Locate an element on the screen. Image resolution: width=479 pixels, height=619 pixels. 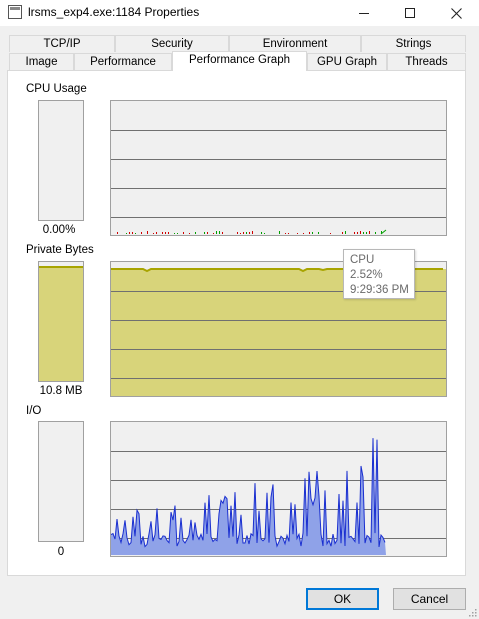
window-title: lrsms_exp4.exe:1184 Properties is located at coordinates (114, 12).